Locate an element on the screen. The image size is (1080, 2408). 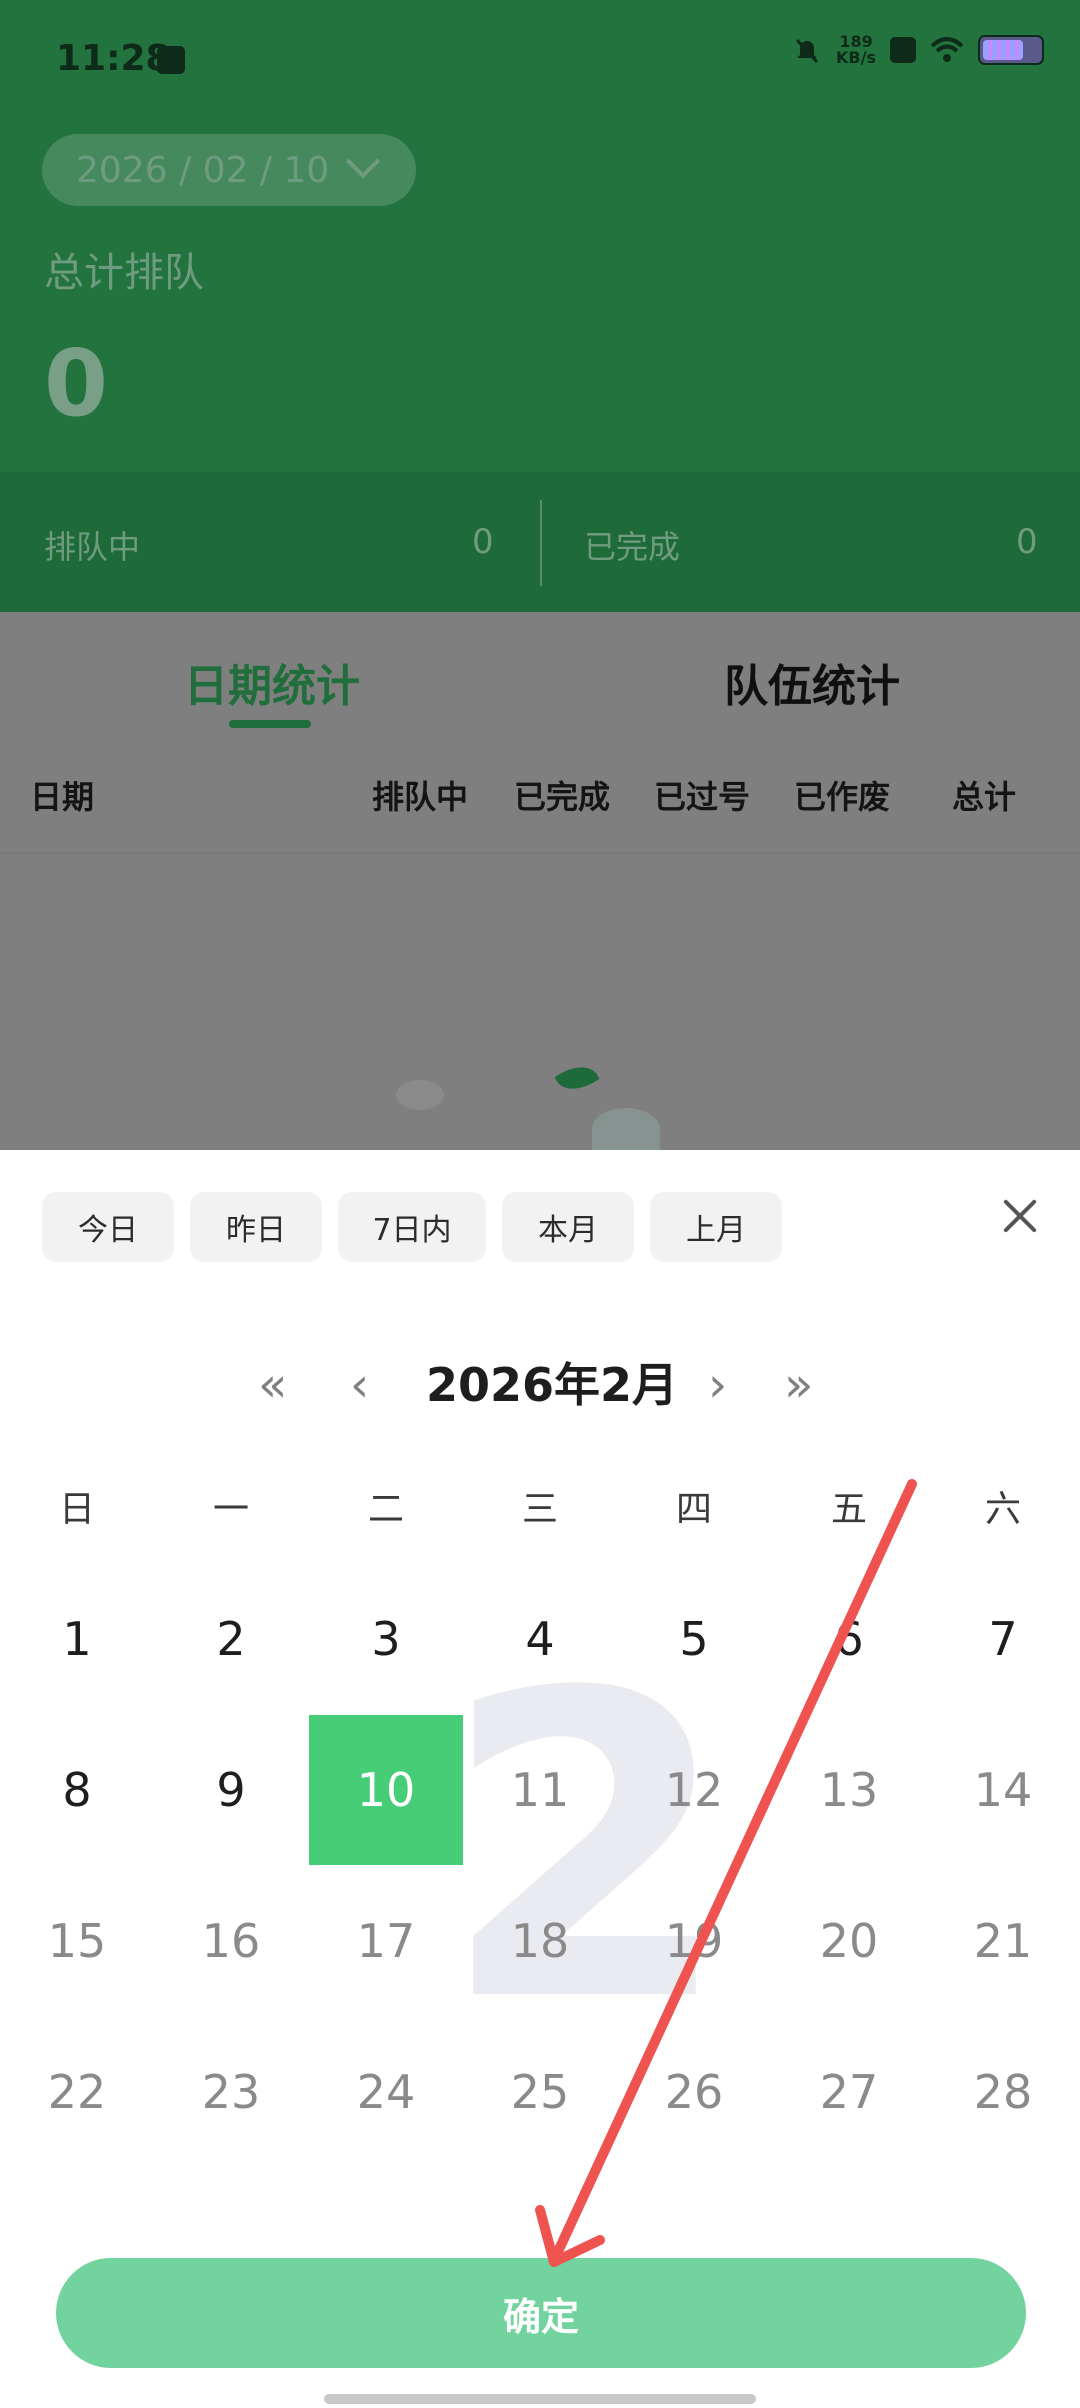
calendar-day-18: 18 is located at coordinates (540, 1941).